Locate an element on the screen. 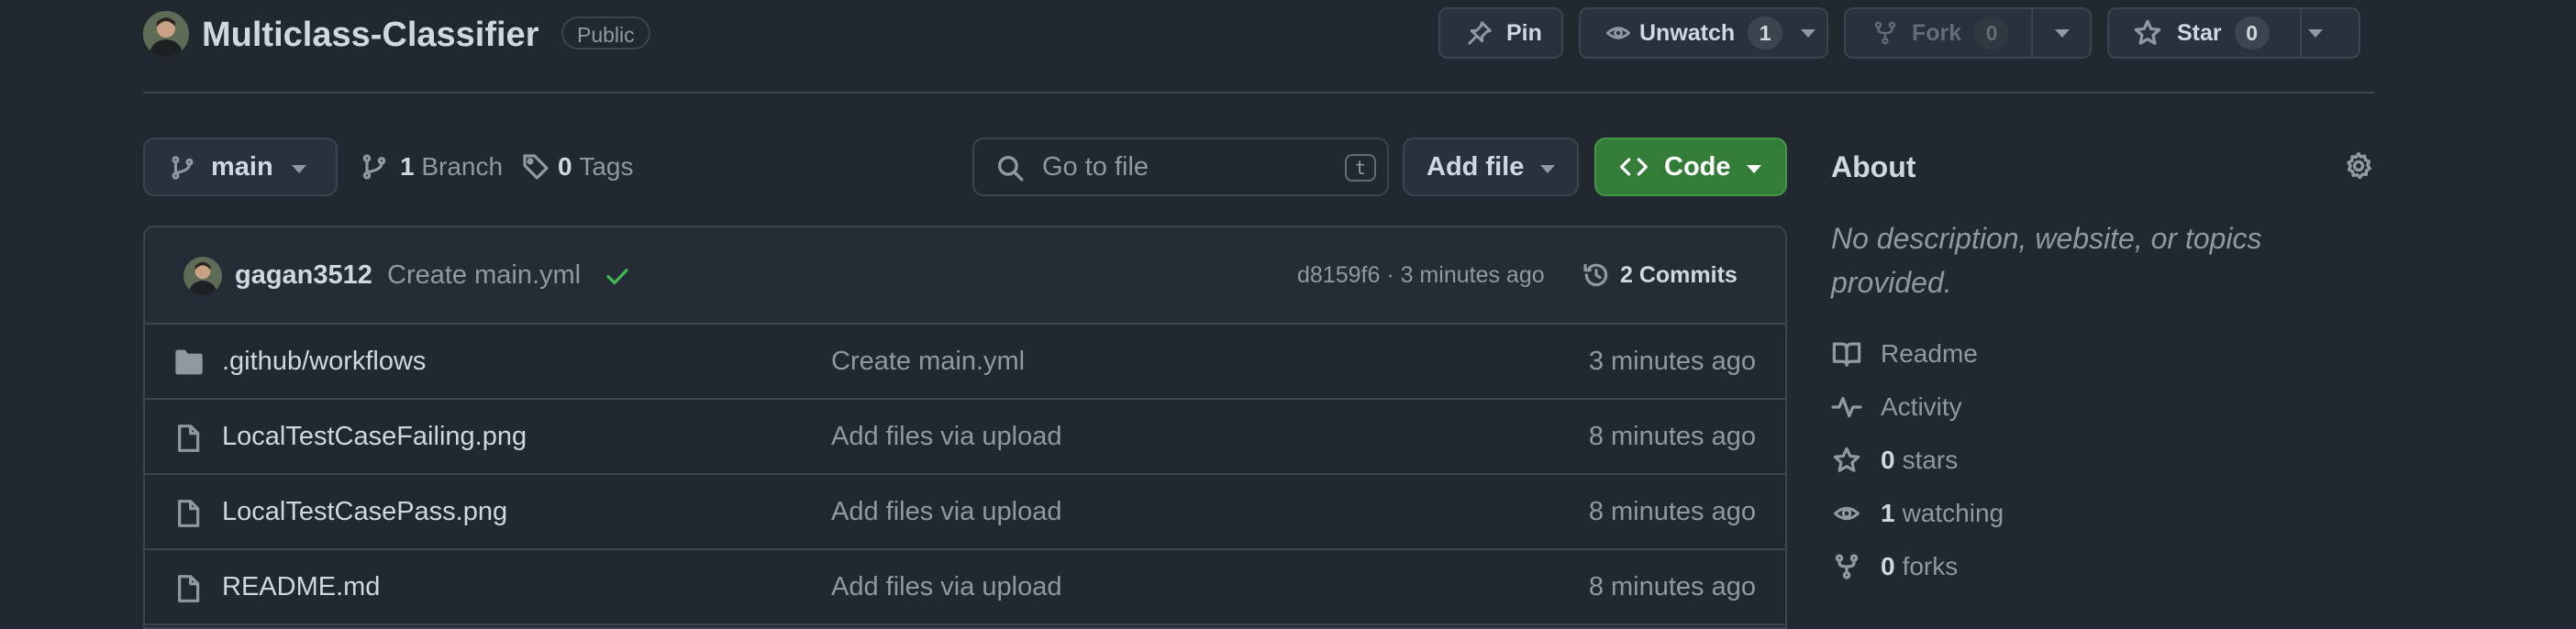 Image resolution: width=2576 pixels, height=629 pixels. commit-author: gagan3512 is located at coordinates (303, 275).